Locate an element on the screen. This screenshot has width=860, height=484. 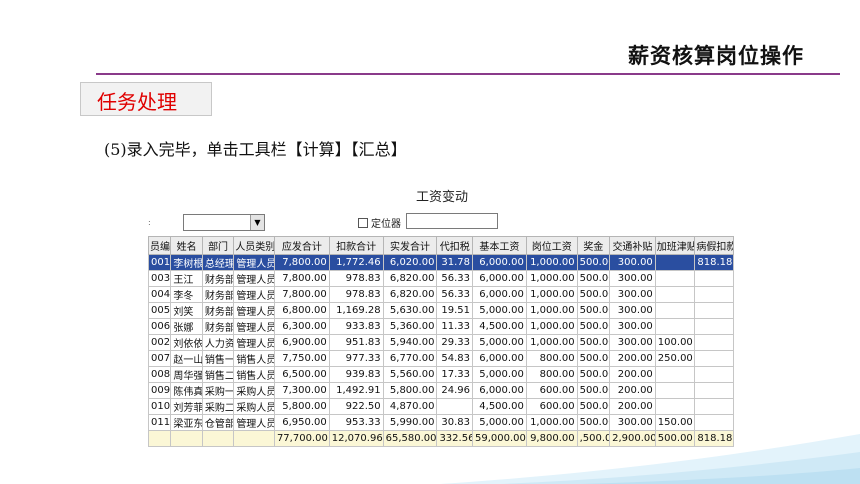
table-cell: 100.00 is located at coordinates (675, 342).